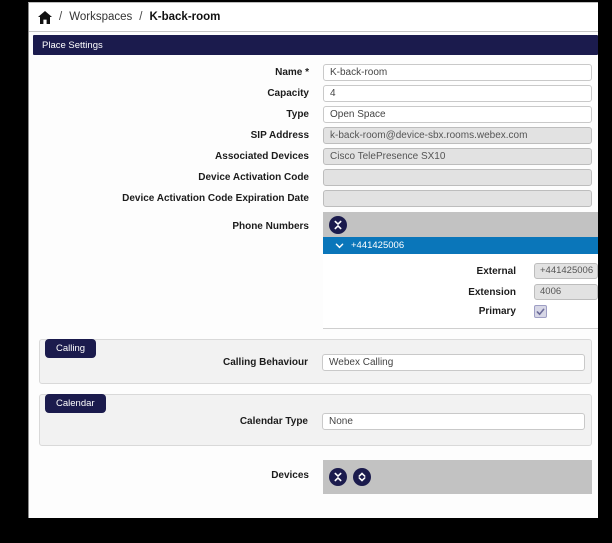 The image size is (612, 543). Describe the element at coordinates (362, 477) in the screenshot. I see `expand-all-icon` at that location.